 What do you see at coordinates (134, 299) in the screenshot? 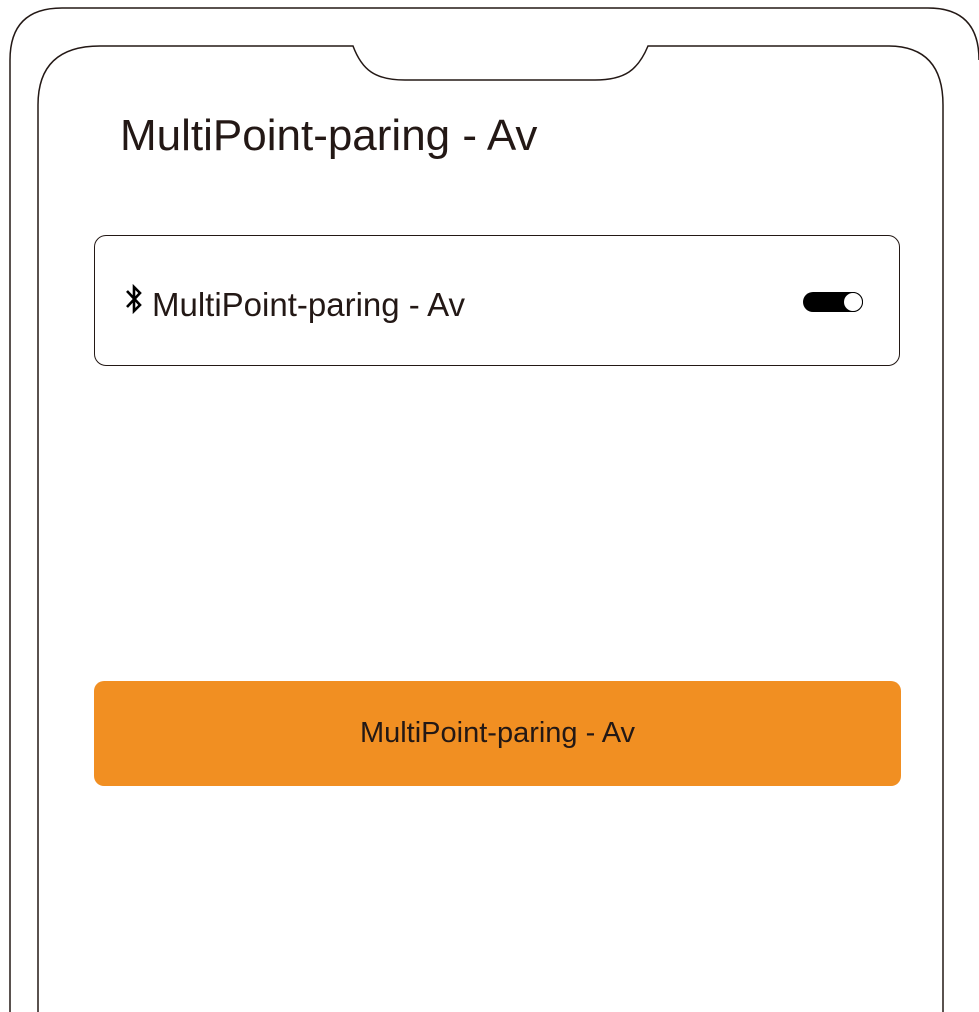
I see `bluetooth-icon` at bounding box center [134, 299].